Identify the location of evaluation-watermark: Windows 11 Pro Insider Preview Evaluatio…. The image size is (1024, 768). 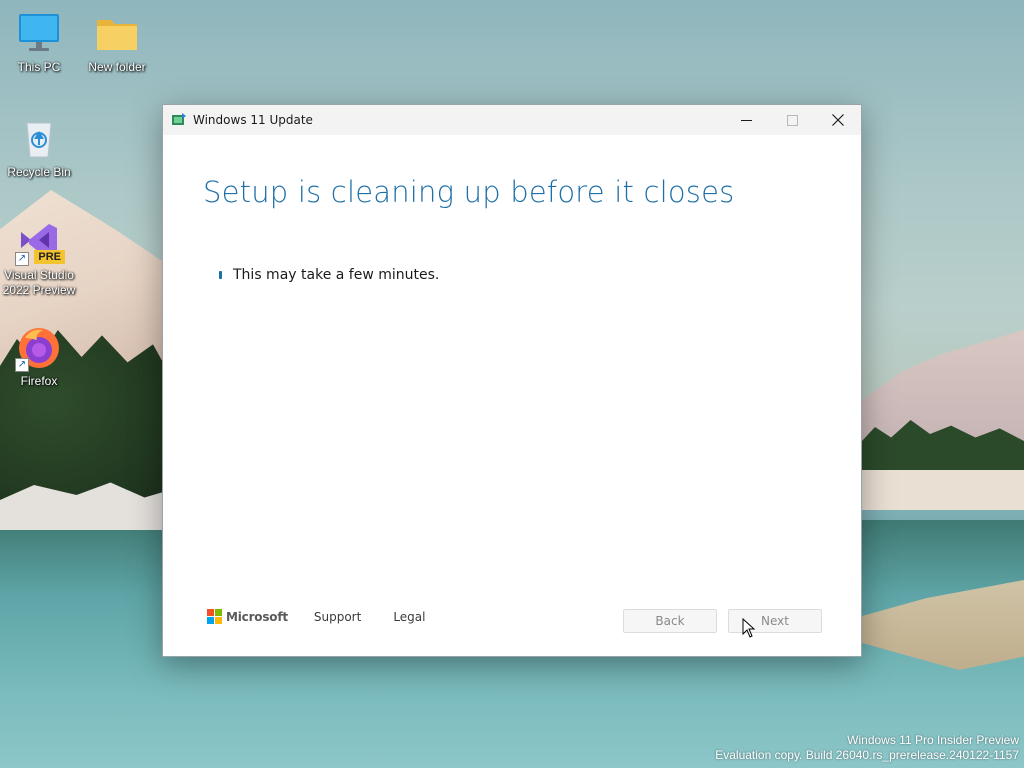
(867, 748).